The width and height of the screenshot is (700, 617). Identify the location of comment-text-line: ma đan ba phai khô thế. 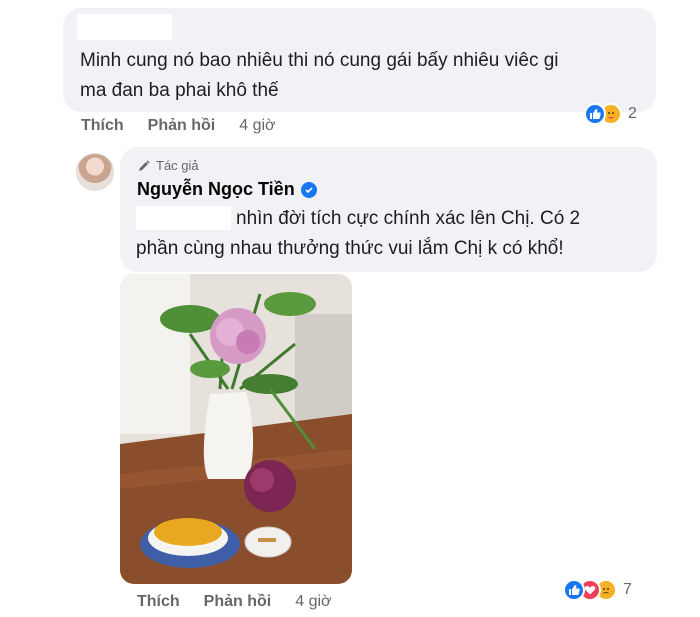
(179, 90).